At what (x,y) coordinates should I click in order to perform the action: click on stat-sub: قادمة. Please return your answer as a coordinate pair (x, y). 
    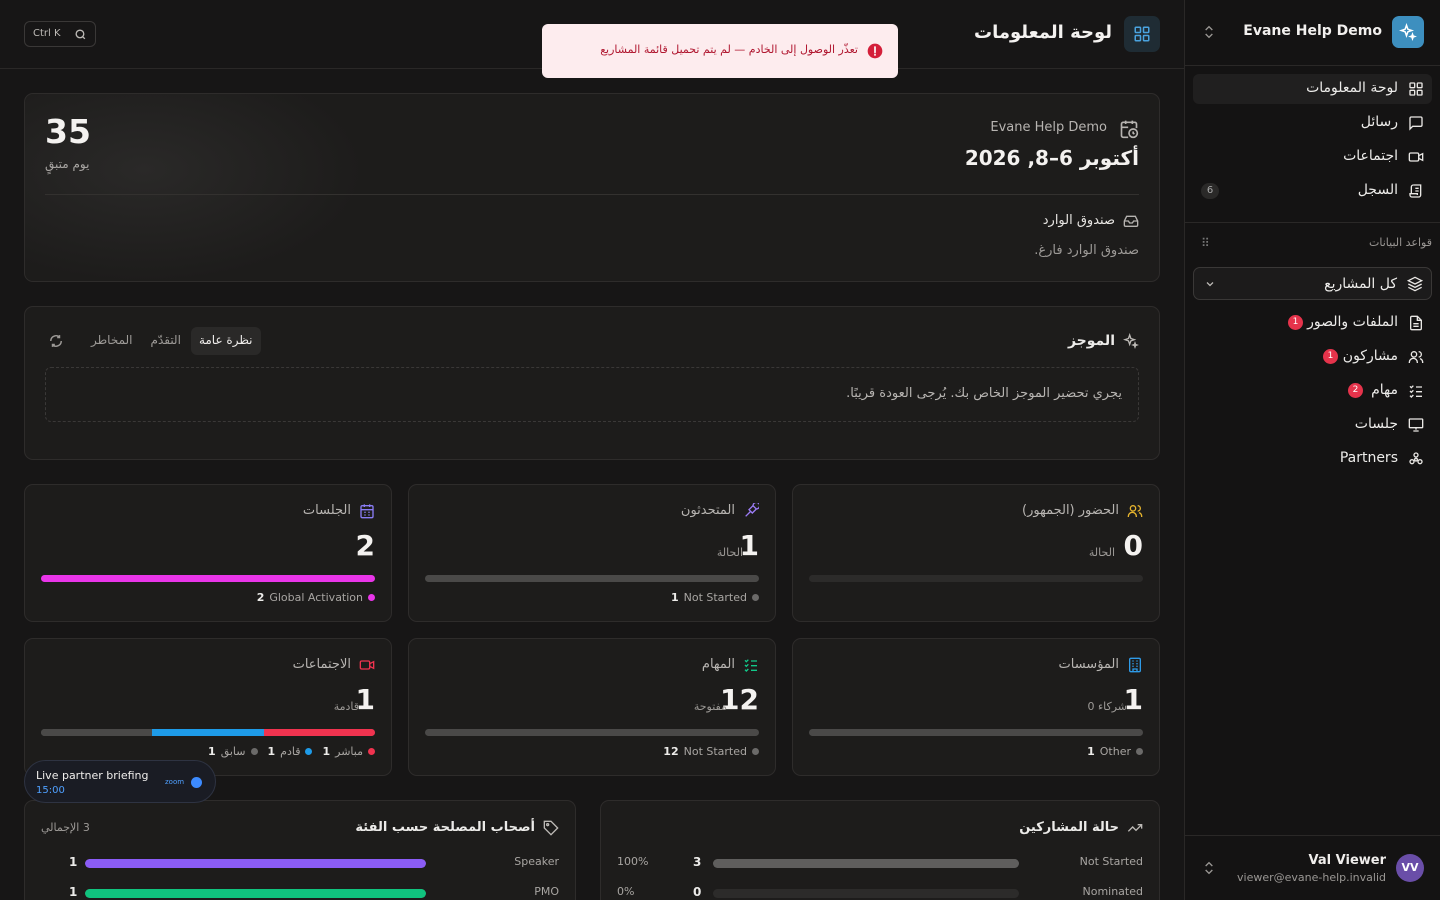
    Looking at the image, I should click on (346, 706).